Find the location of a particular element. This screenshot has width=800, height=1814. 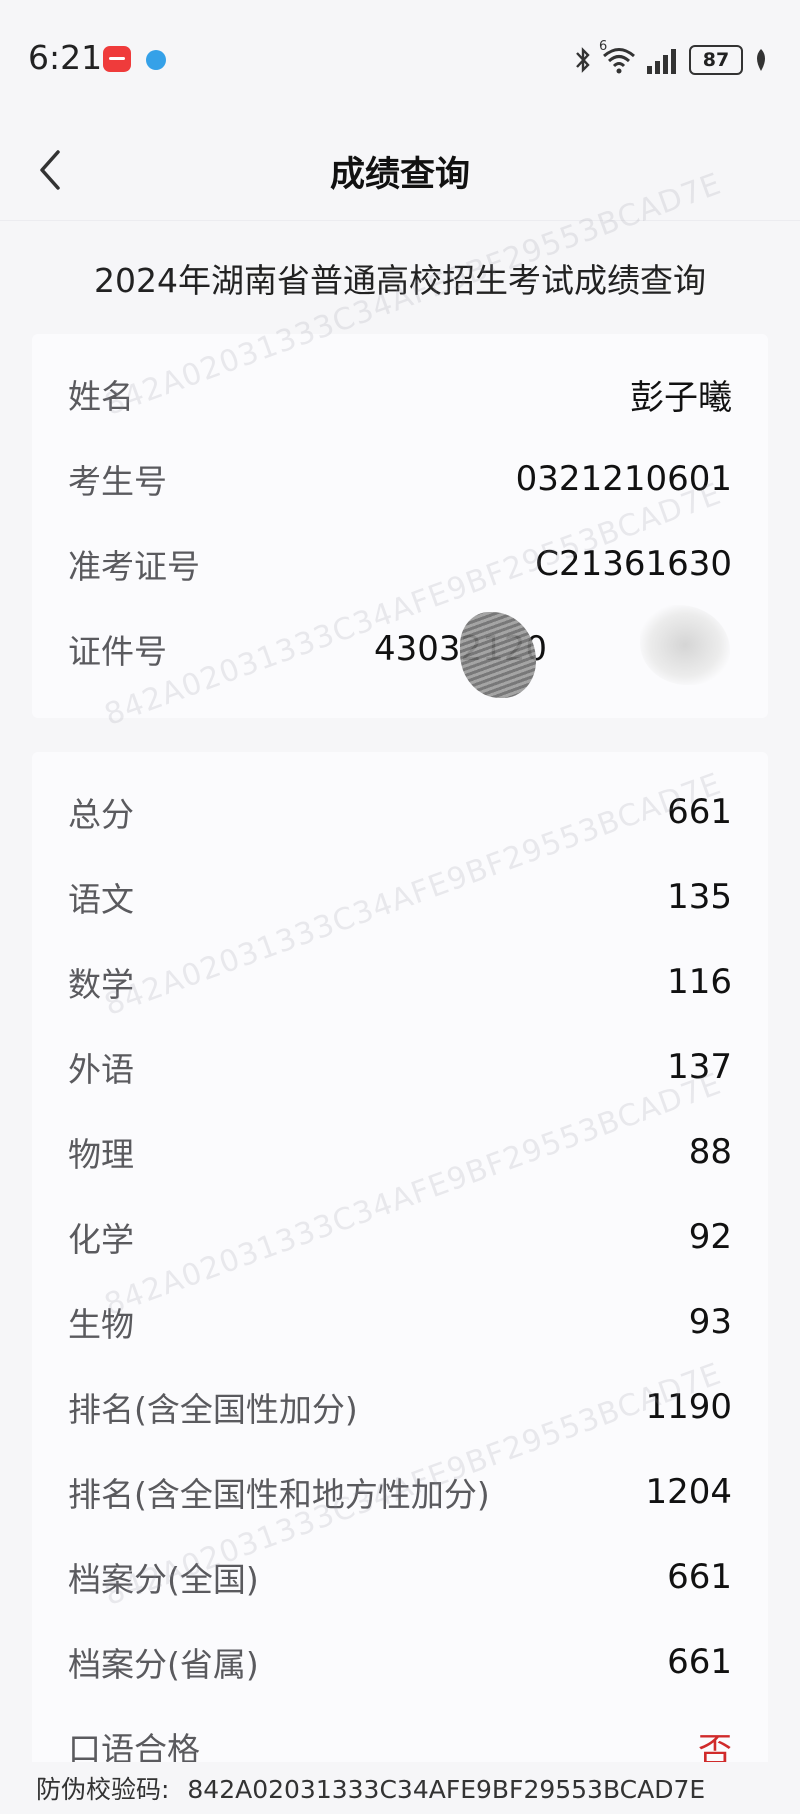

score-value: 93 is located at coordinates (710, 1322).